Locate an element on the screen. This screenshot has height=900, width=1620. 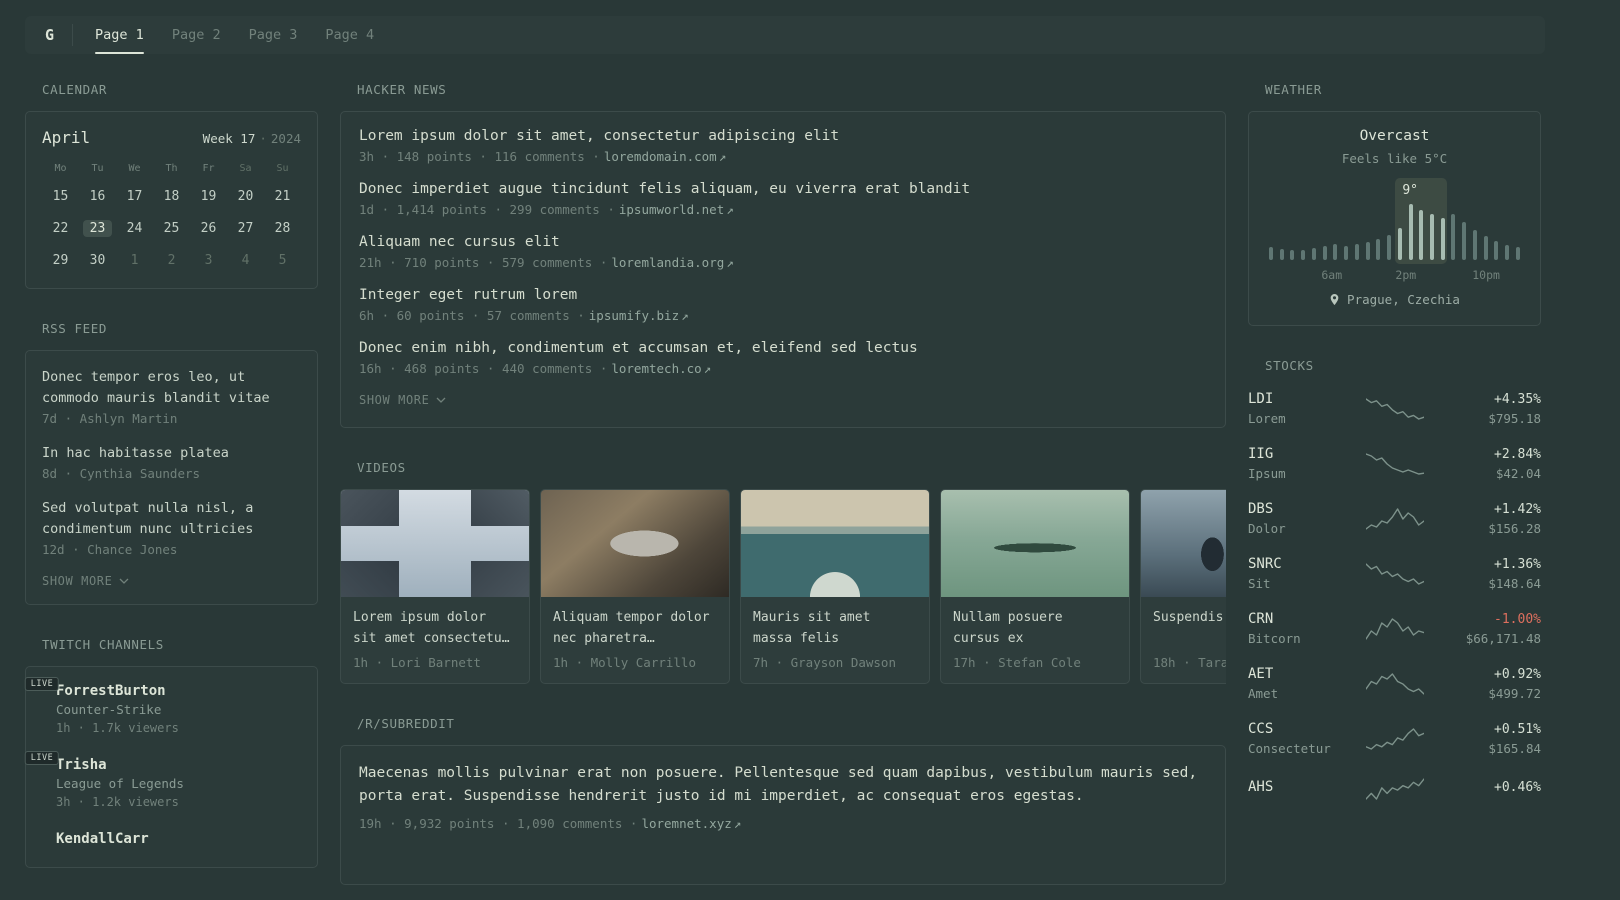
subreddit-post-stats: 19h · 9,932 points · 1,090 comments · is located at coordinates (498, 823).